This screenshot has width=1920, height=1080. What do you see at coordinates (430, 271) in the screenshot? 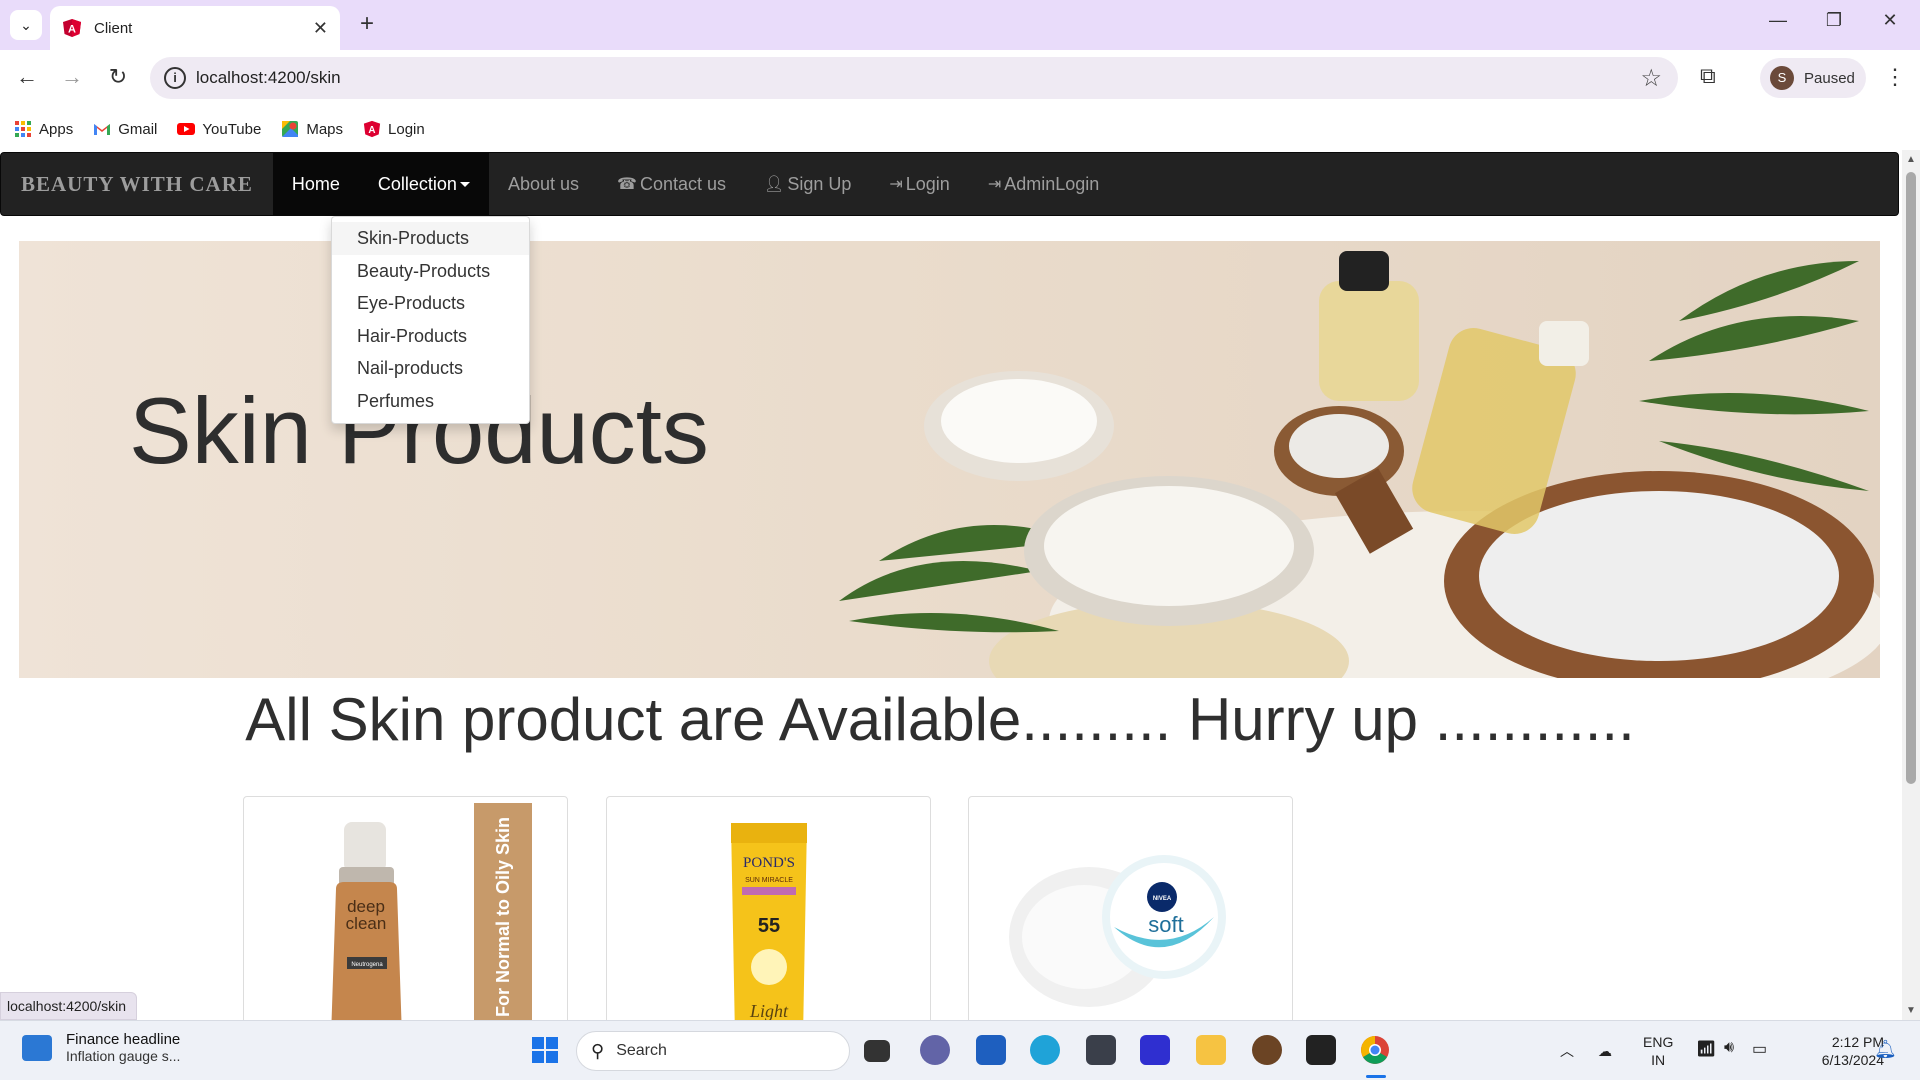
I see `menu-item-beauty-products: Beauty-Products` at bounding box center [430, 271].